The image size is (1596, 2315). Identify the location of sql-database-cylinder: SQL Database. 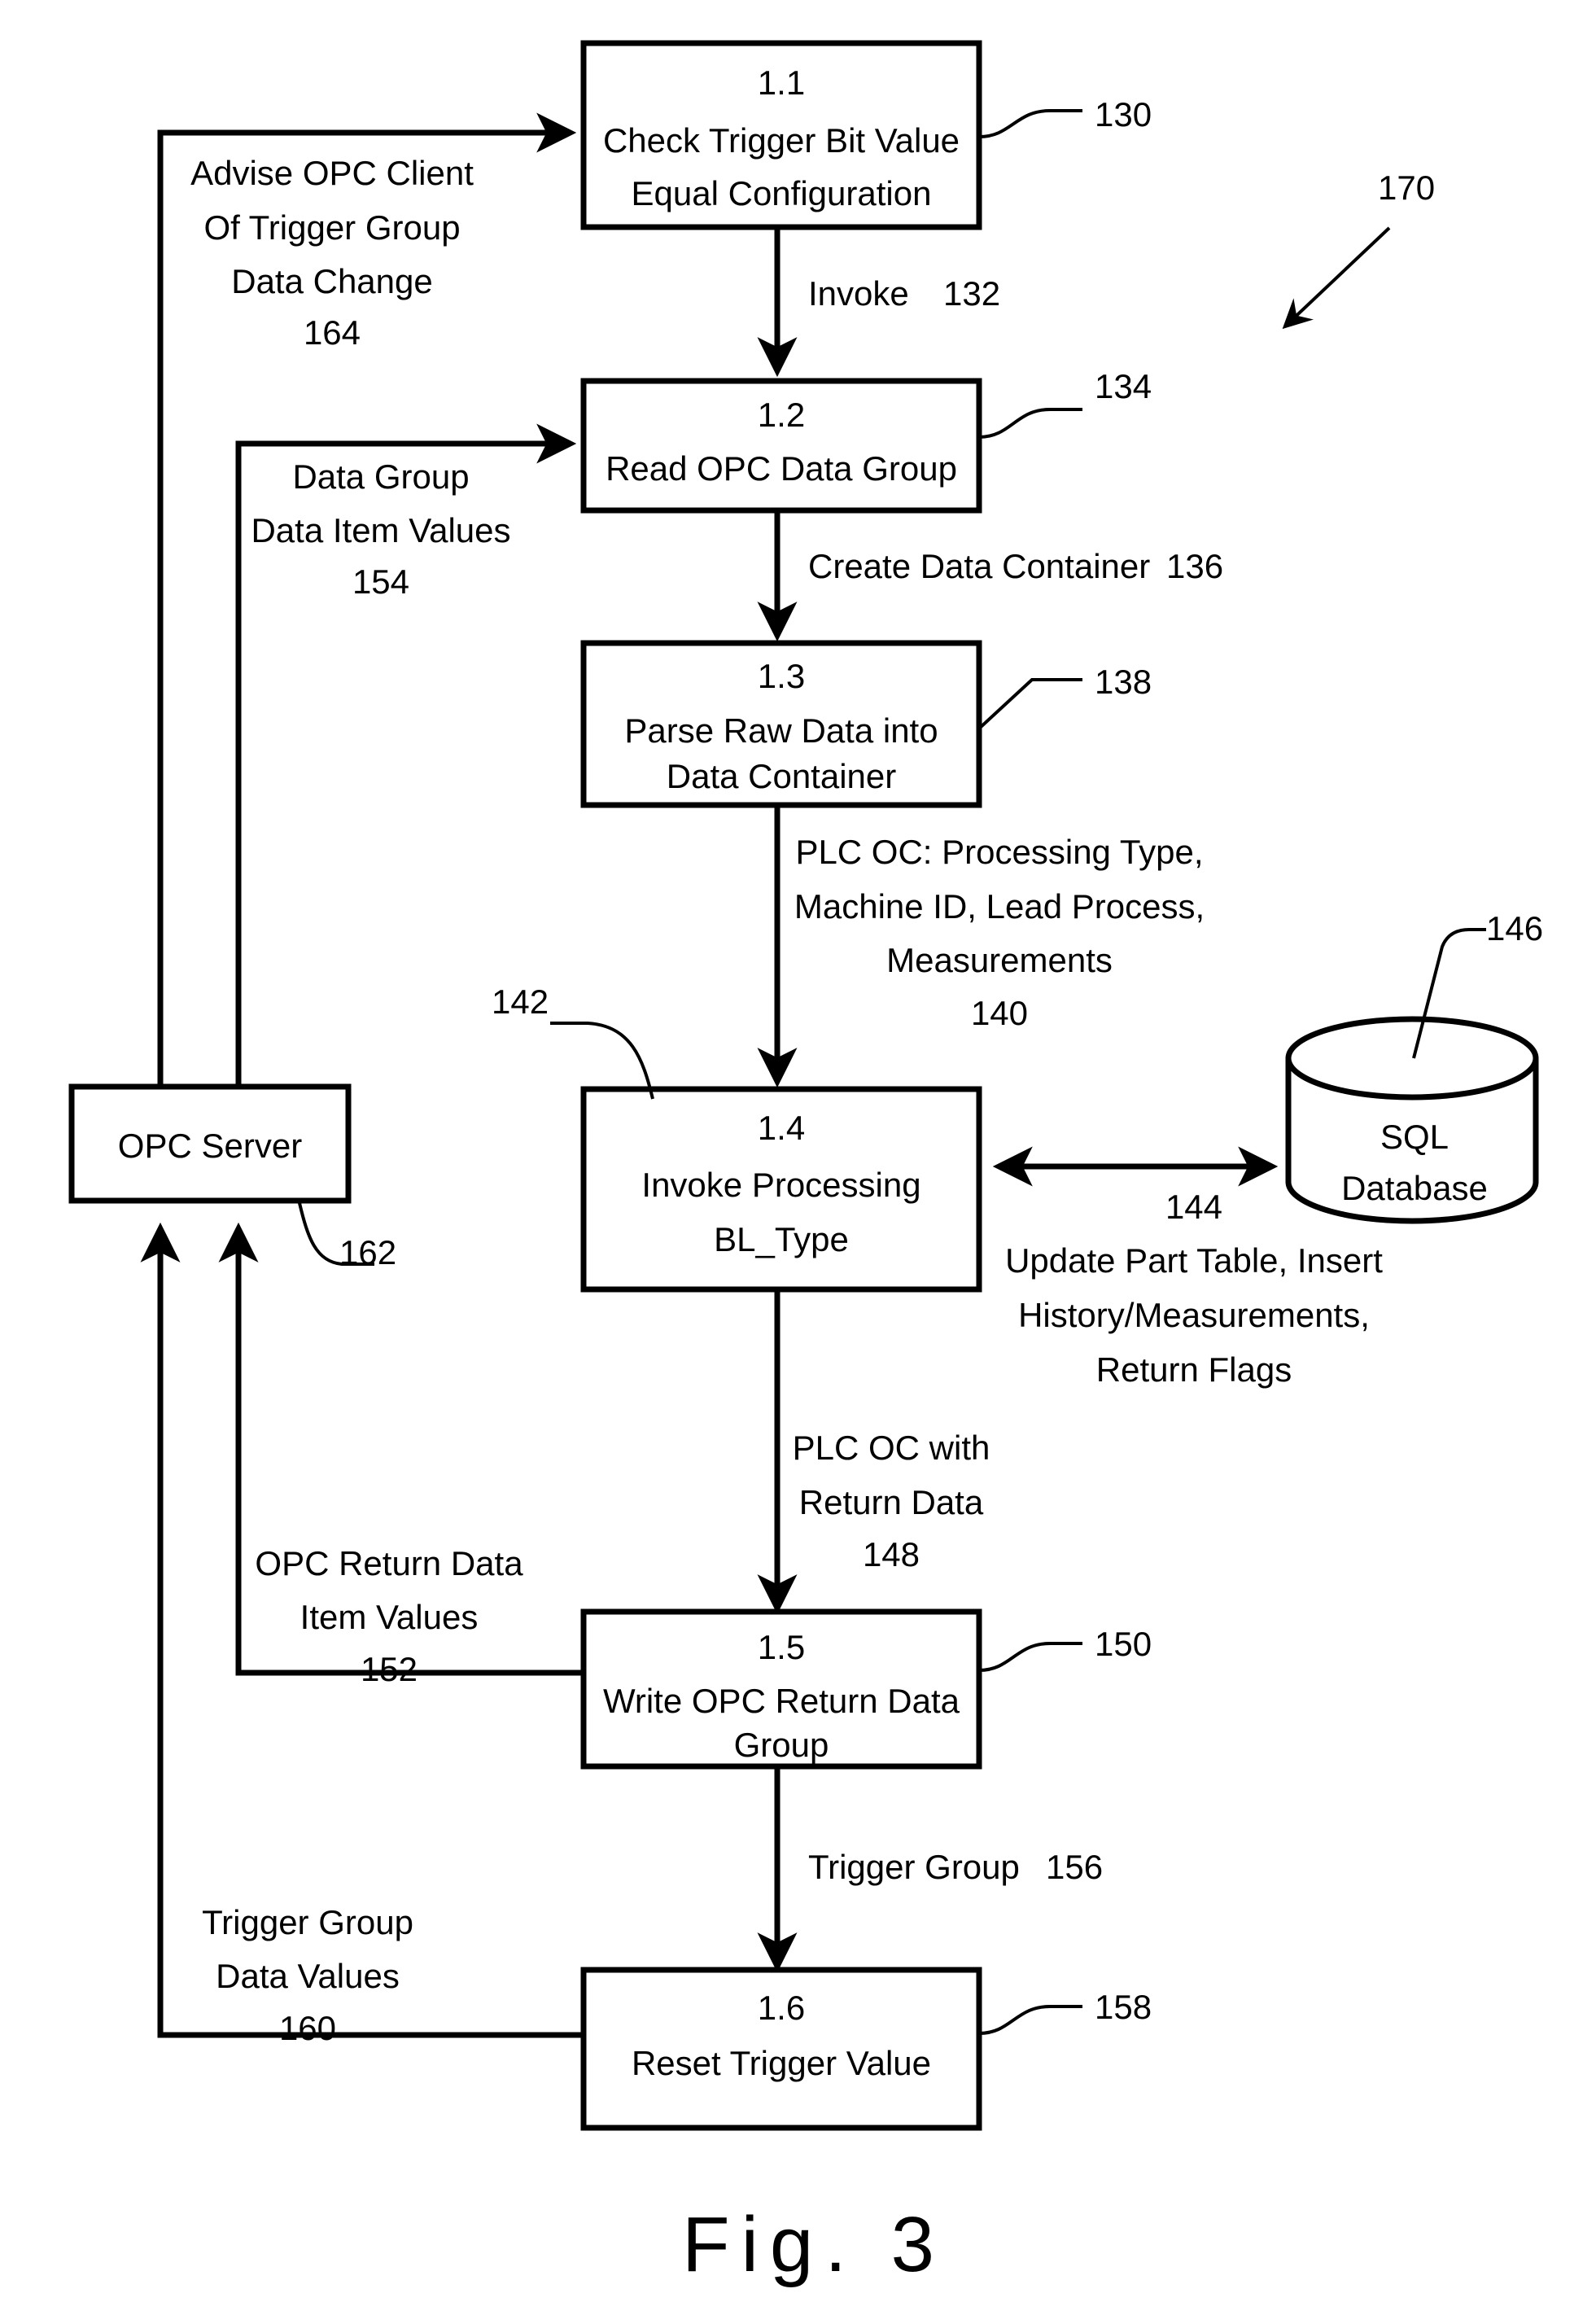
(1412, 1120).